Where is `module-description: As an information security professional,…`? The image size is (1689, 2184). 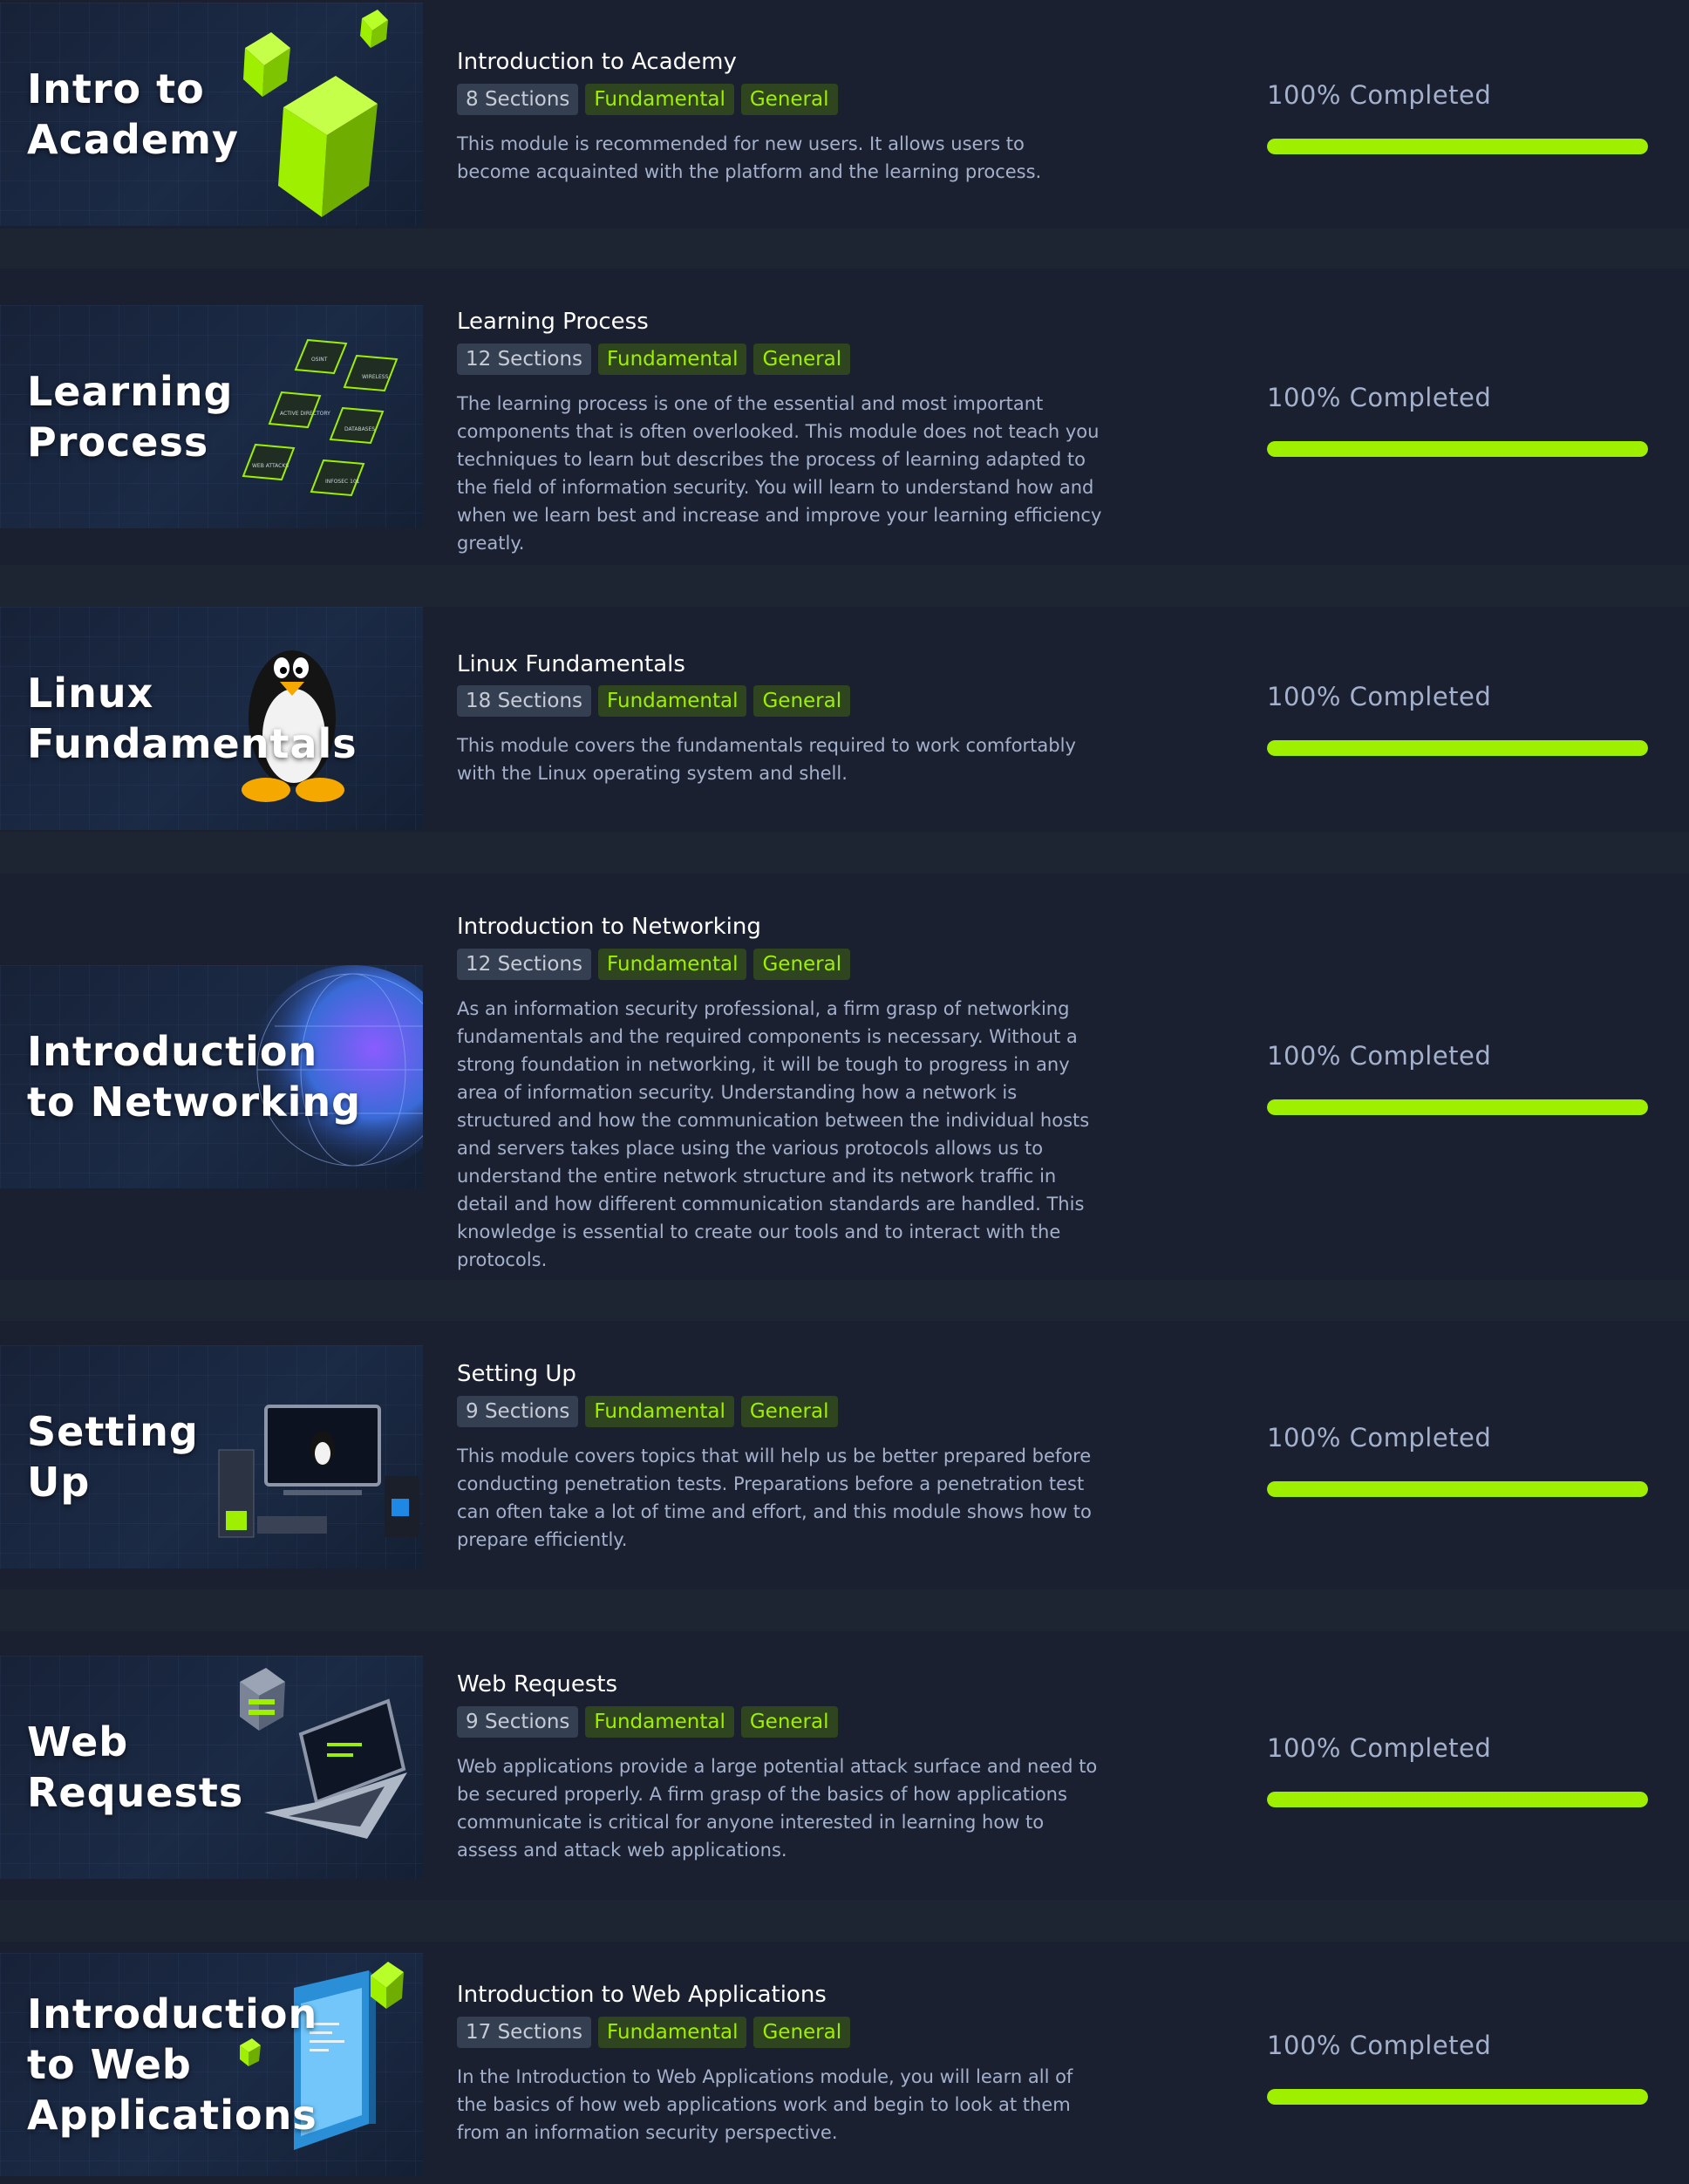
module-description: As an information security professional,… is located at coordinates (773, 1134).